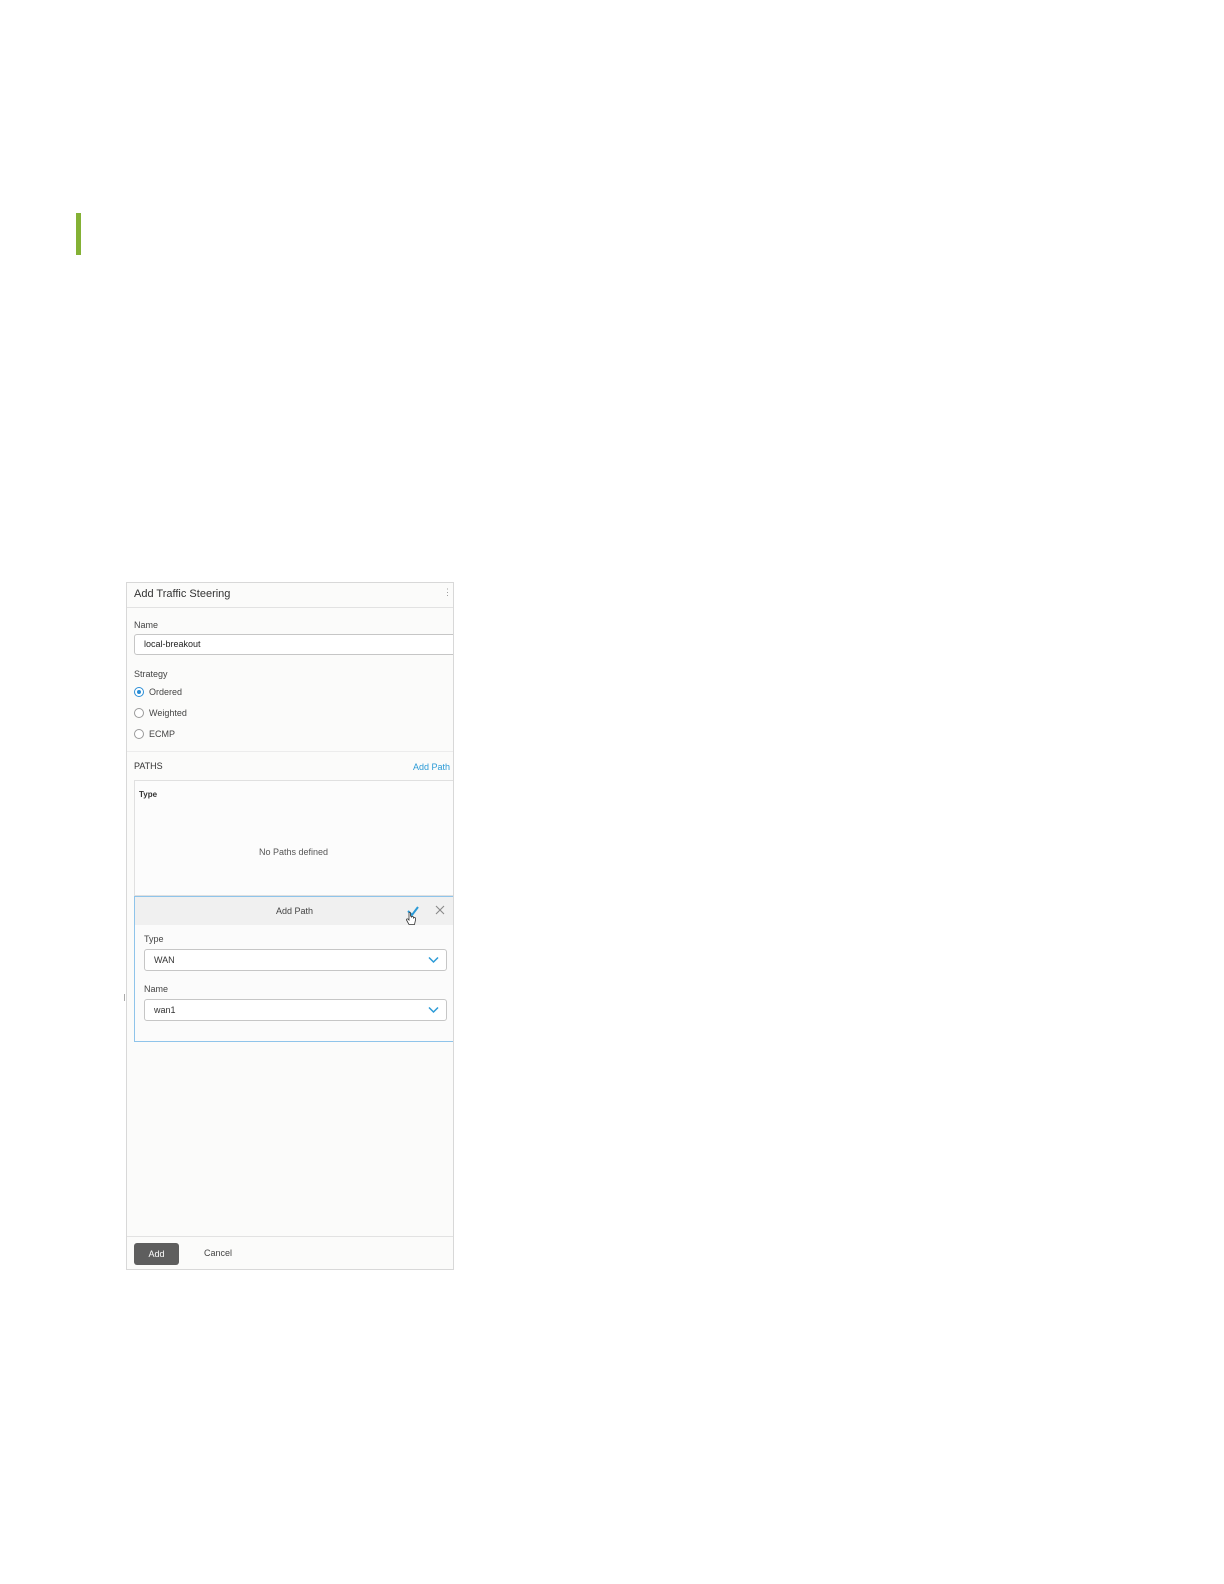  What do you see at coordinates (293, 838) in the screenshot?
I see `paths-table: Type No Paths defined` at bounding box center [293, 838].